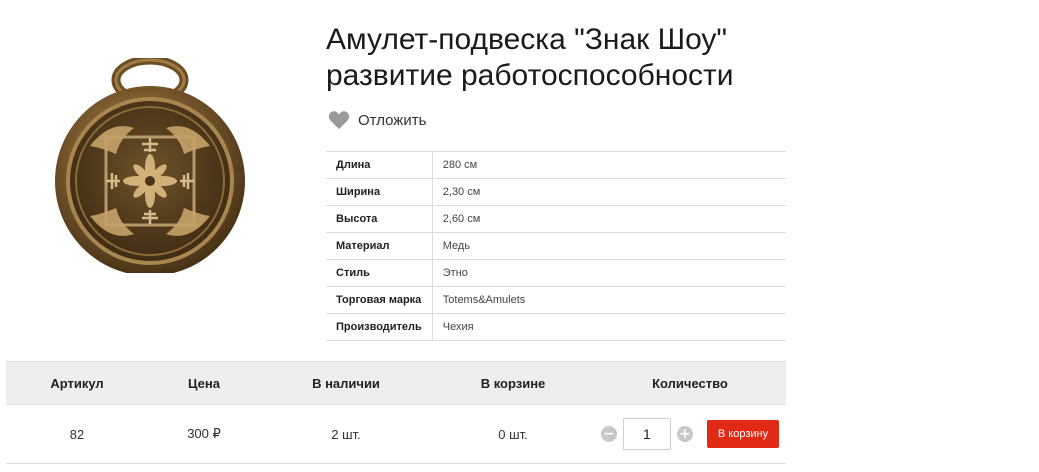  I want to click on amulet-pendant-image, so click(150, 165).